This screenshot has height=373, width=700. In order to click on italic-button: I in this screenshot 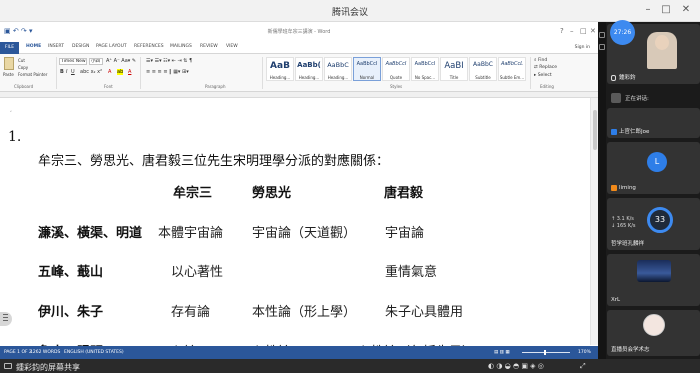, I will do `click(66, 72)`.